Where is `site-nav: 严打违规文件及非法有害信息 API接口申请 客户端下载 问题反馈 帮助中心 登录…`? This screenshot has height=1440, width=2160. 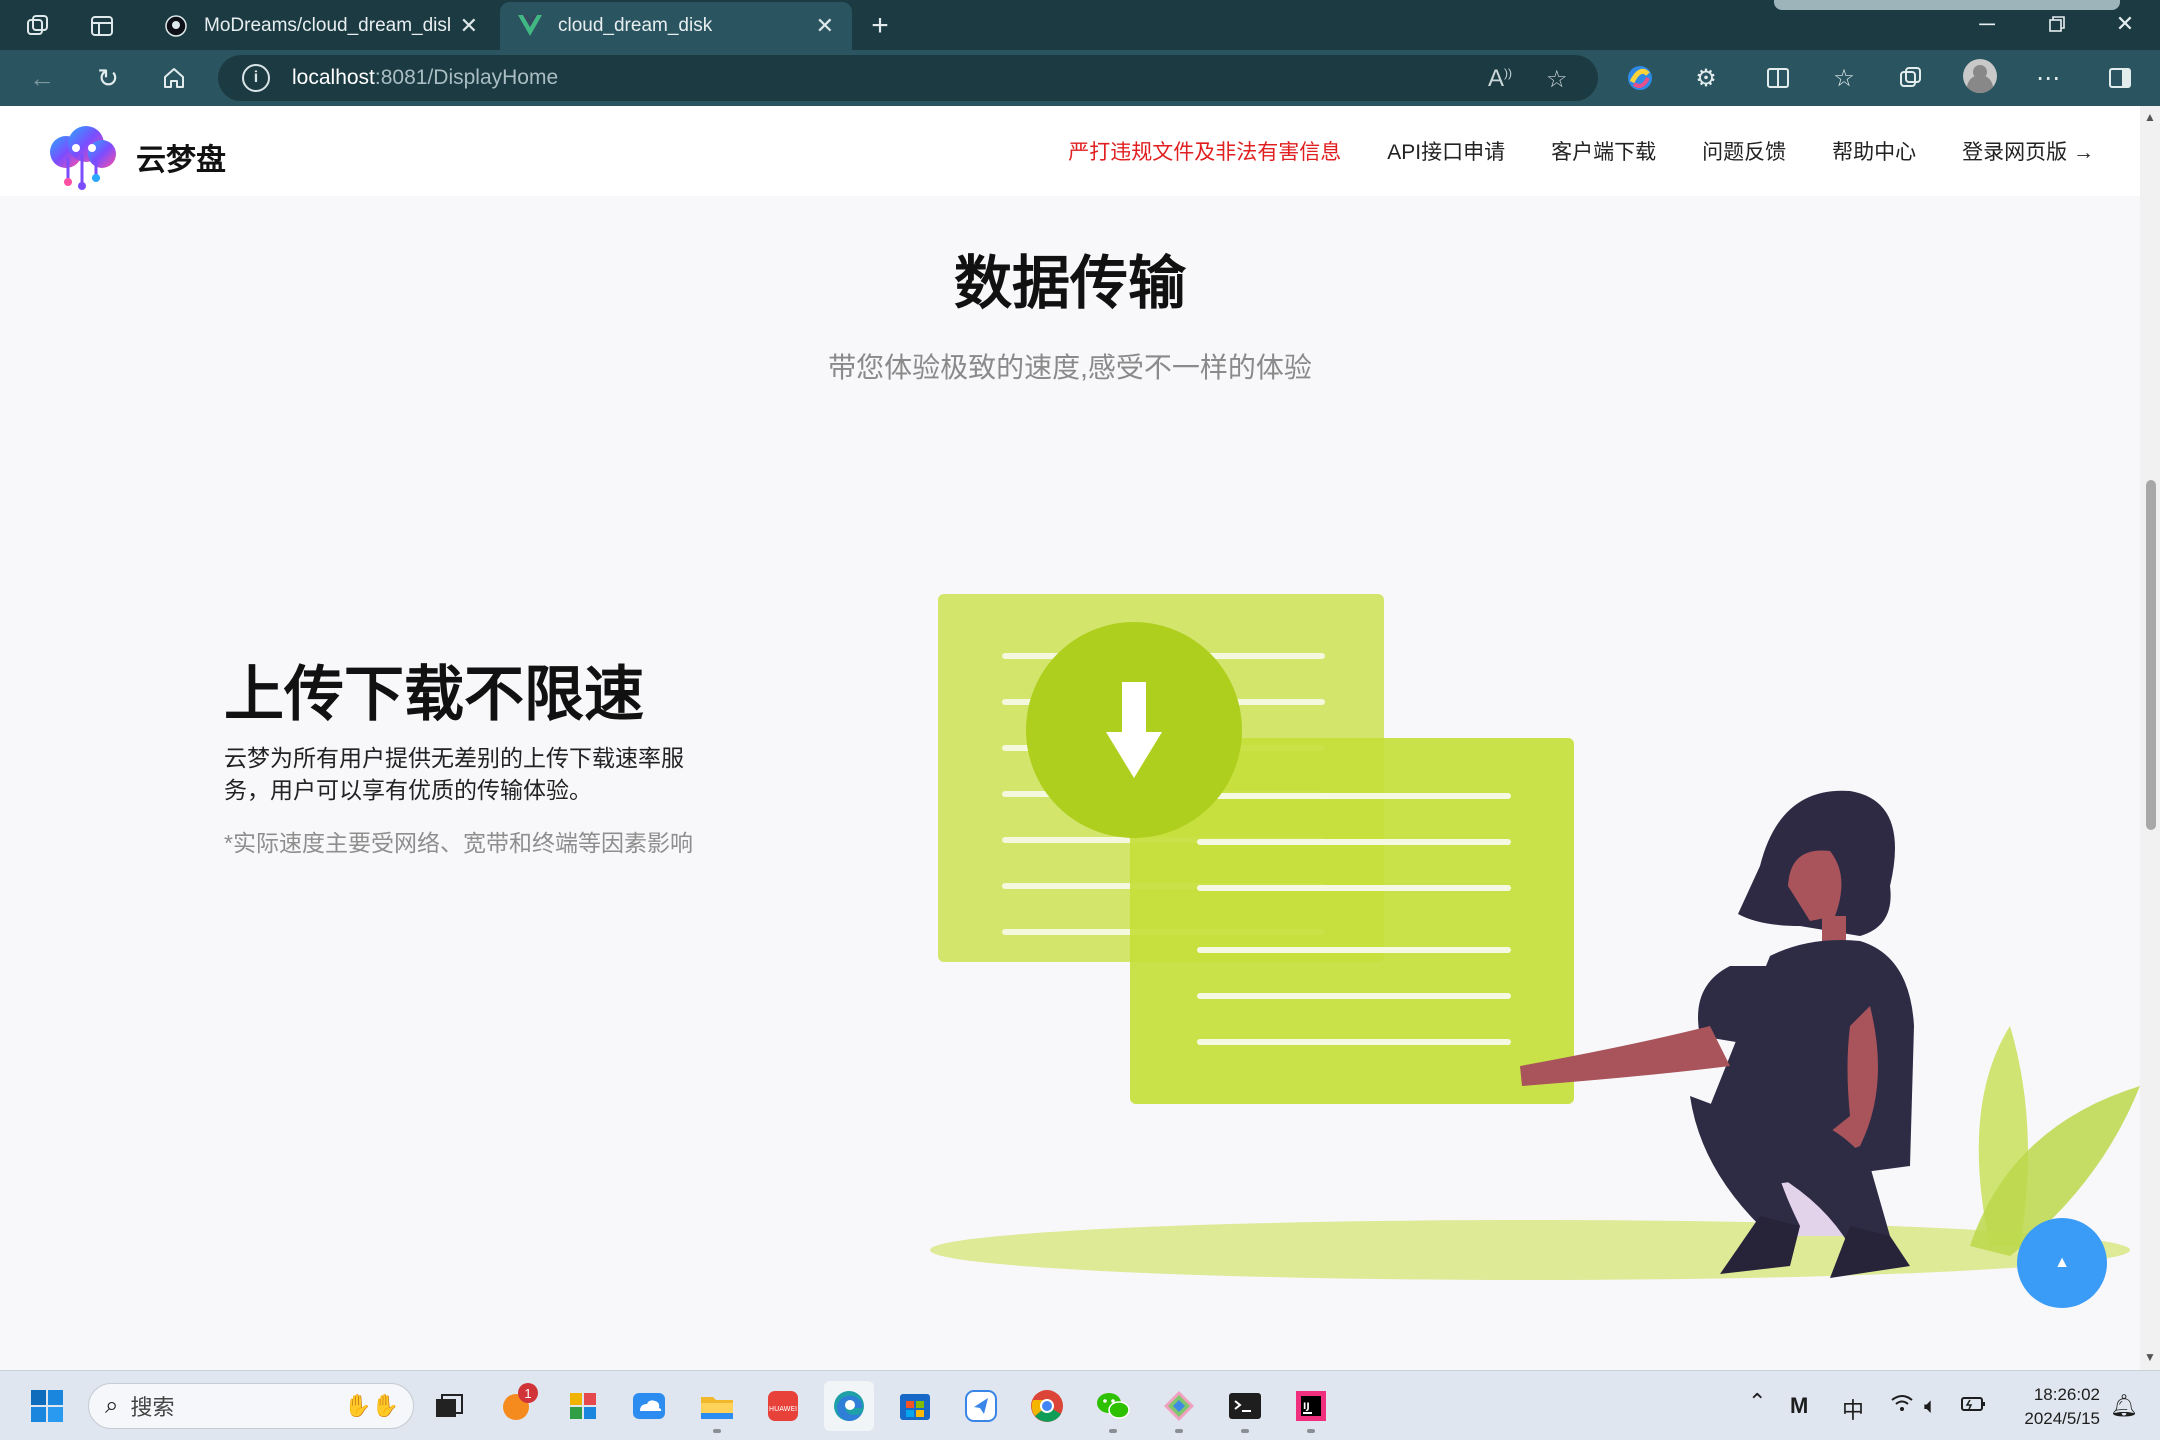 site-nav: 严打违规文件及非法有害信息 API接口申请 客户端下载 问题反馈 帮助中心 登录… is located at coordinates (1604, 151).